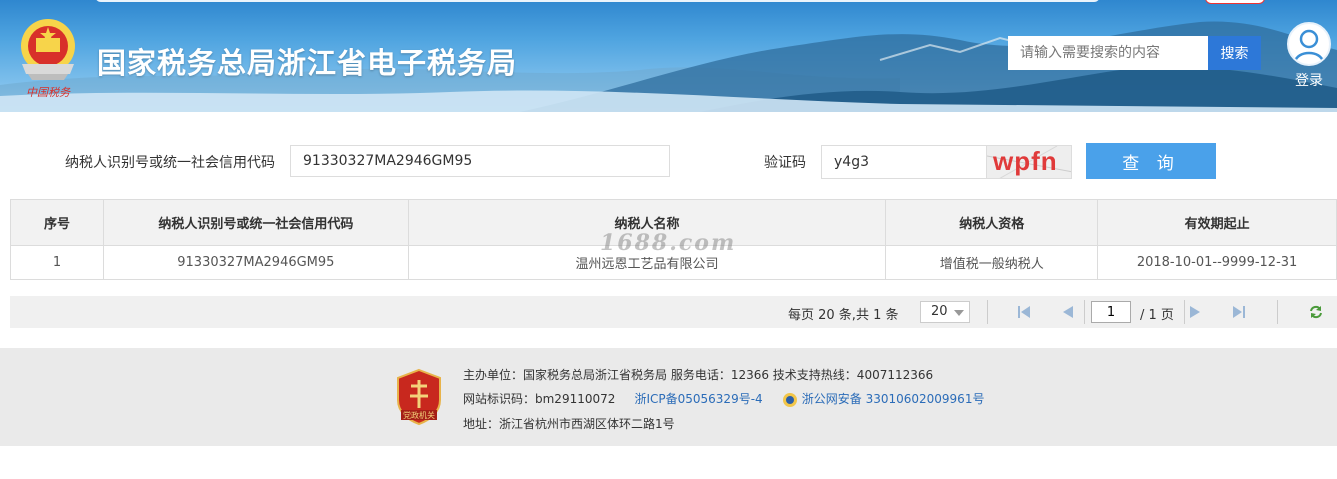  Describe the element at coordinates (1068, 312) in the screenshot. I see `prev-page-icon` at that location.